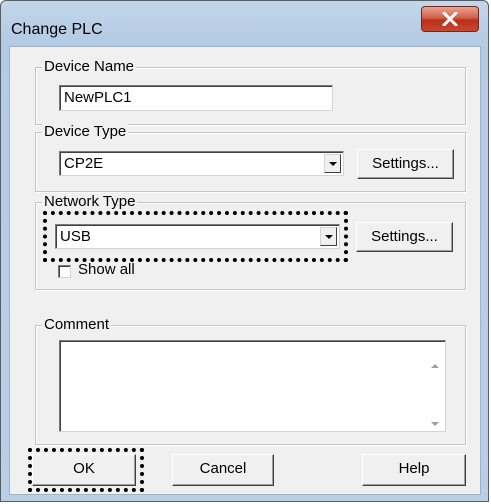 This screenshot has height=504, width=491. What do you see at coordinates (332, 163) in the screenshot?
I see `device-type-dropdown-arrow-icon` at bounding box center [332, 163].